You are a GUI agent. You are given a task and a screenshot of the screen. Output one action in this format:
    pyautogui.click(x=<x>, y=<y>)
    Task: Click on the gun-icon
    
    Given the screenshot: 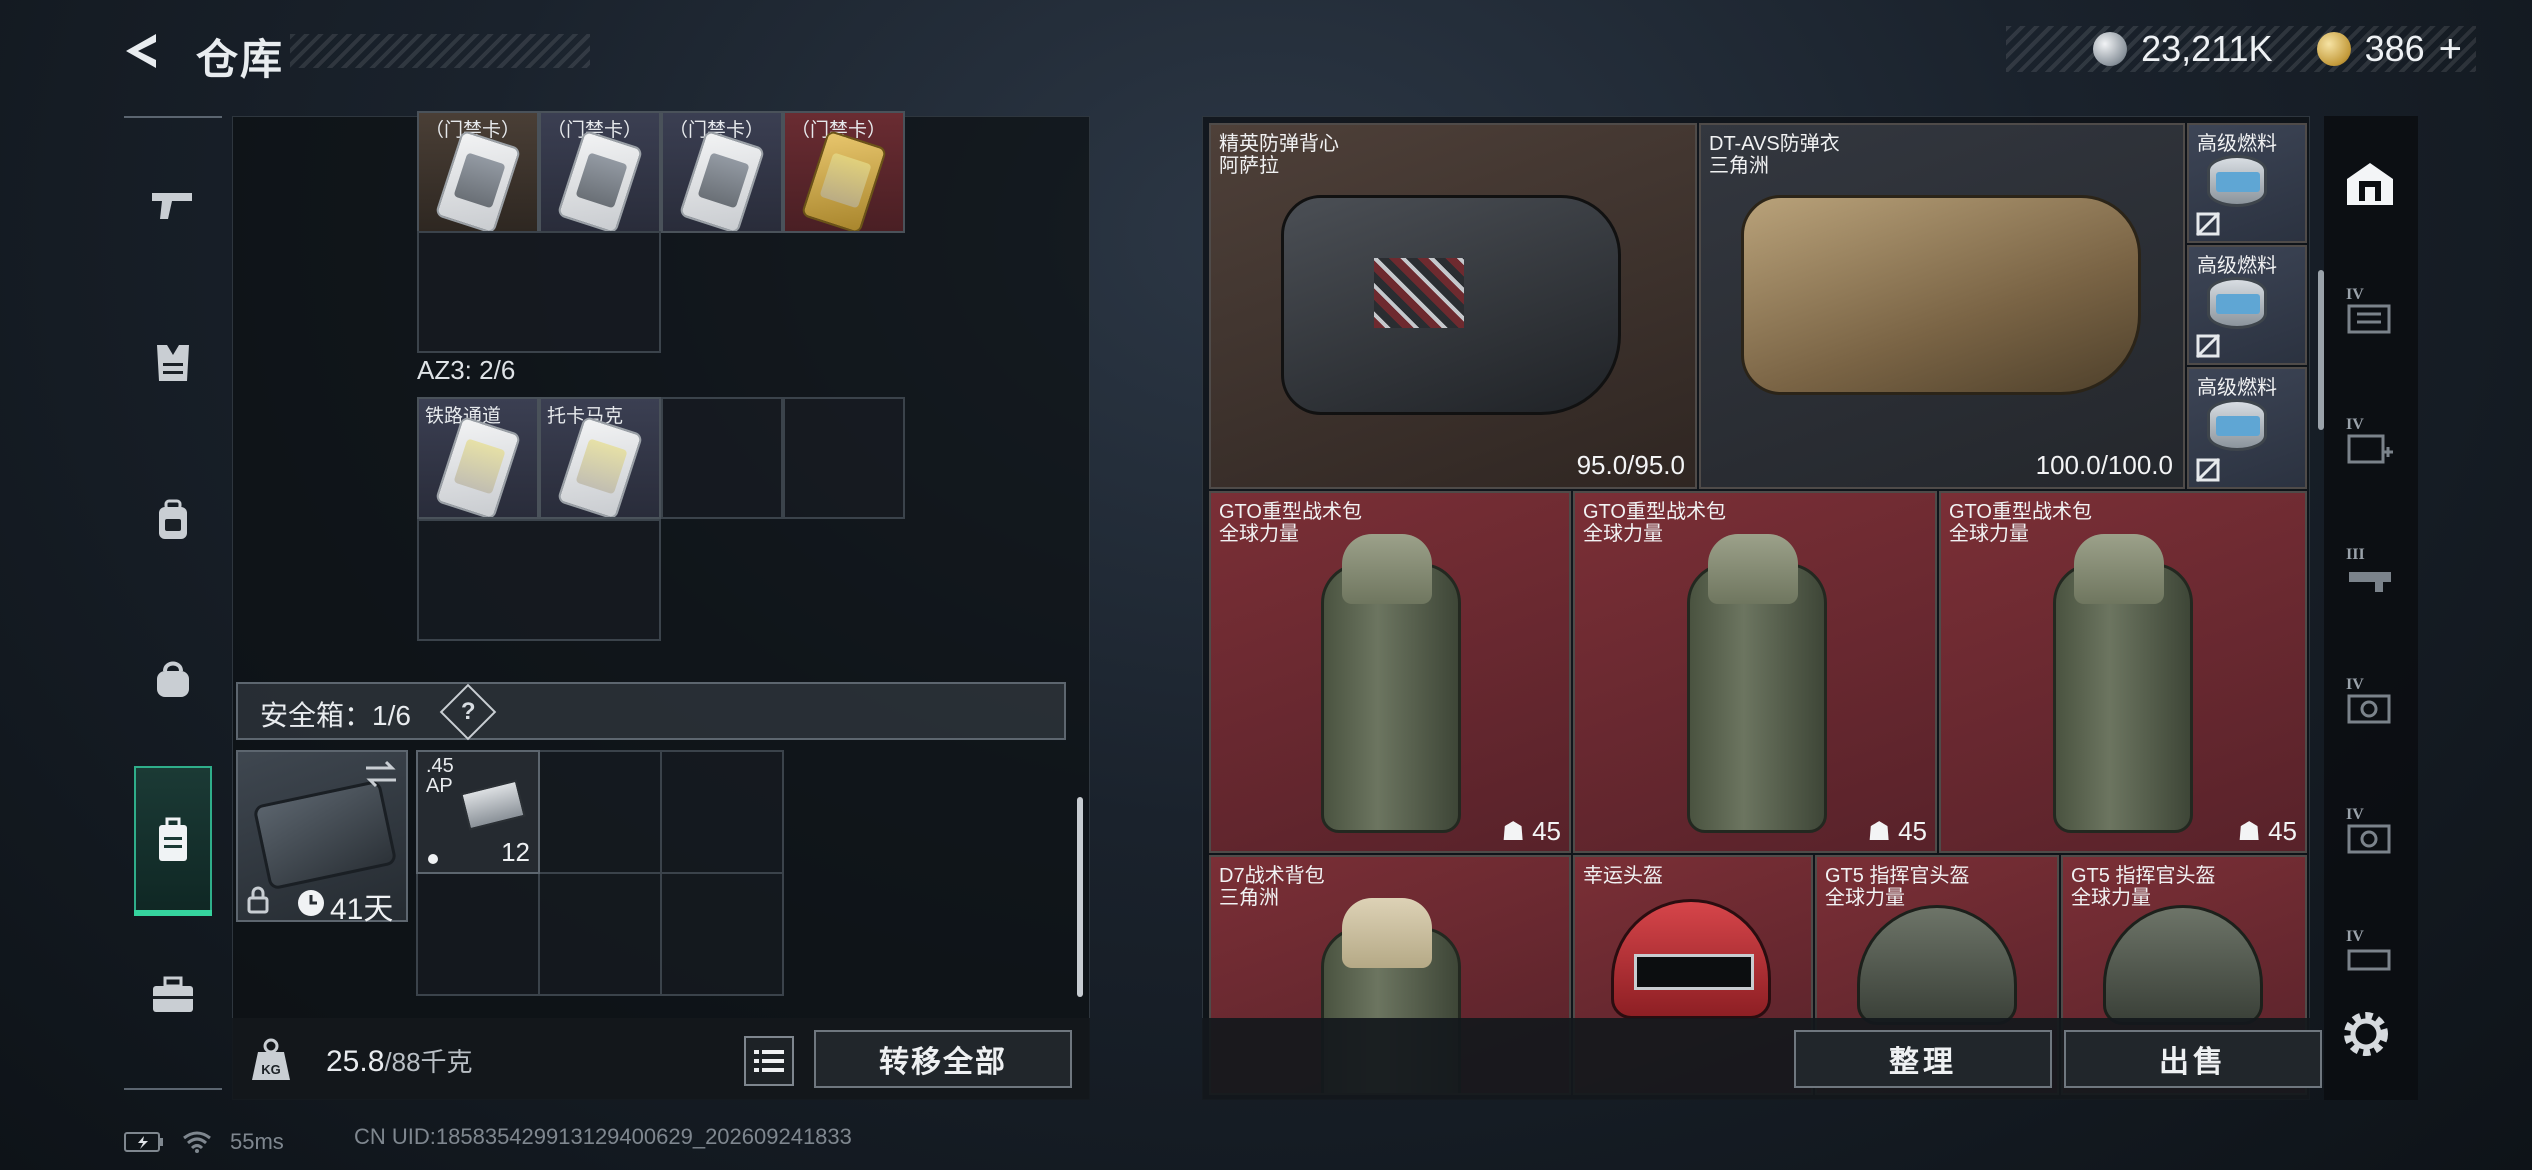 What is the action you would take?
    pyautogui.click(x=172, y=206)
    